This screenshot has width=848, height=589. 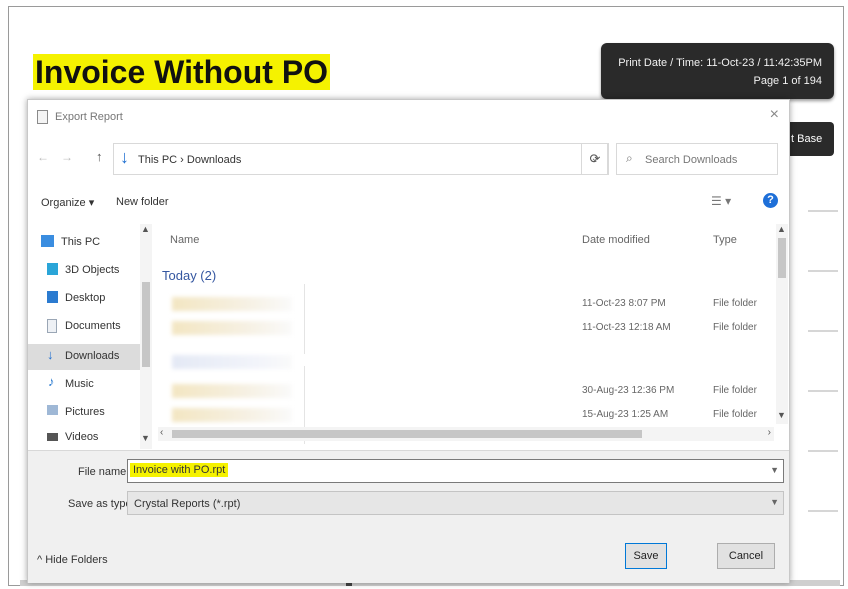 I want to click on computer-icon, so click(x=47, y=241).